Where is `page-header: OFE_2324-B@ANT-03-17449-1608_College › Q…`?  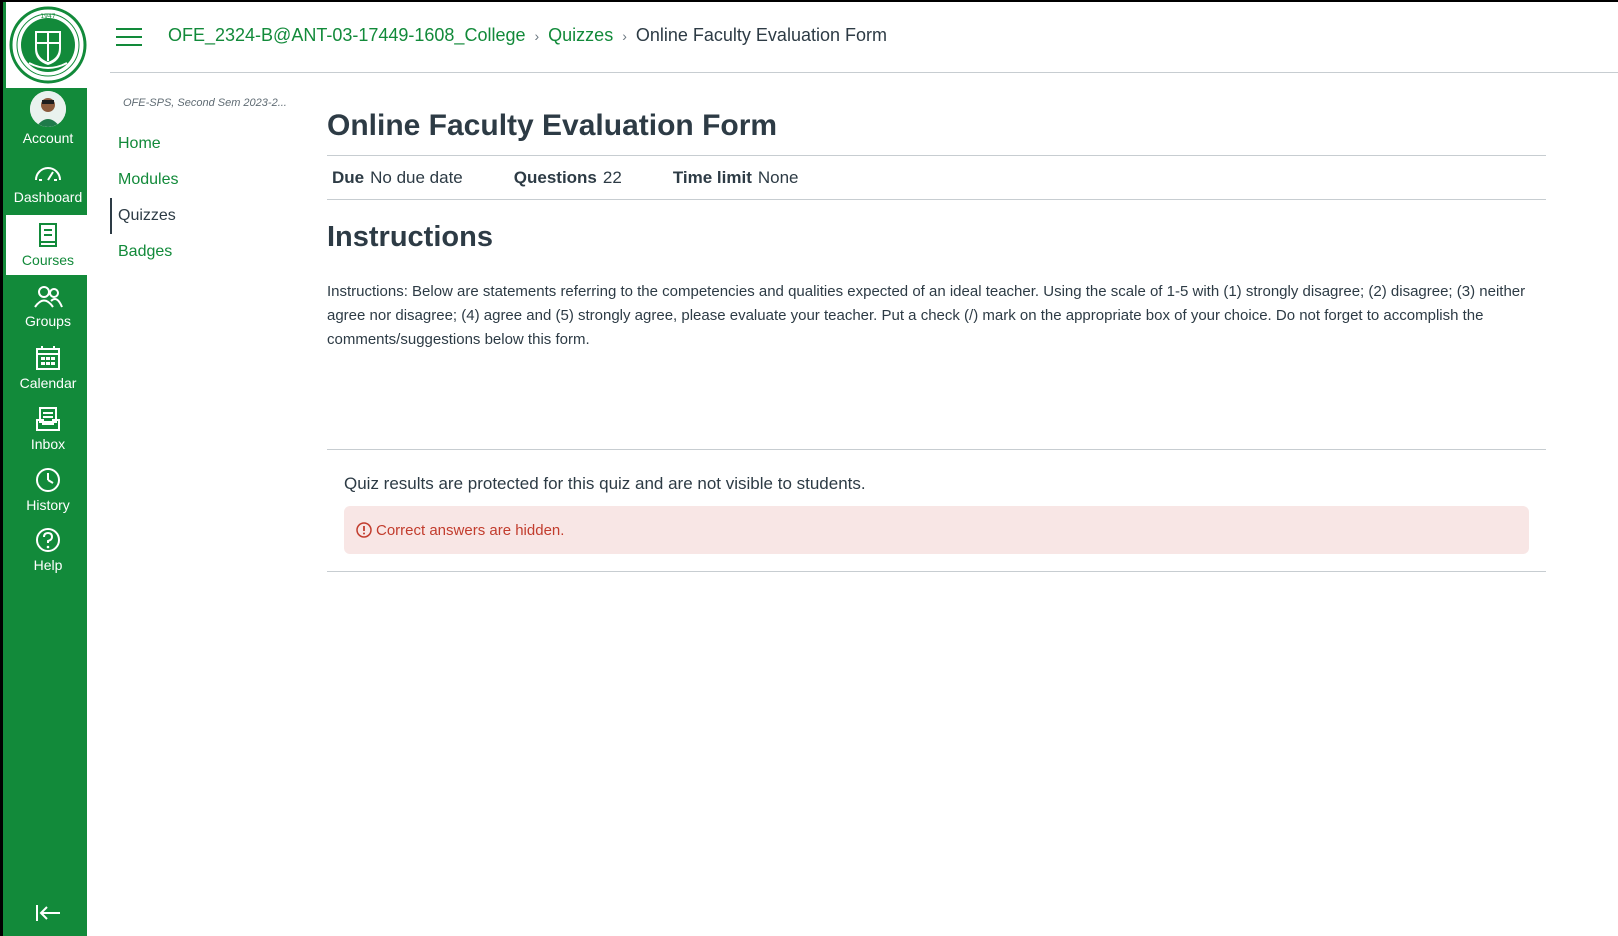
page-header: OFE_2324-B@ANT-03-17449-1608_College › Q… is located at coordinates (864, 37).